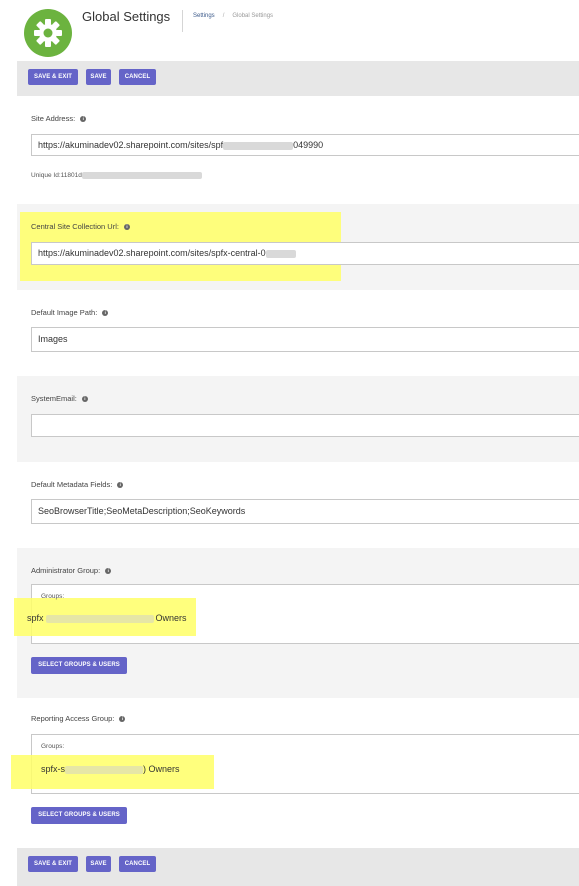 The width and height of the screenshot is (579, 886). Describe the element at coordinates (305, 425) in the screenshot. I see `system-email-field` at that location.